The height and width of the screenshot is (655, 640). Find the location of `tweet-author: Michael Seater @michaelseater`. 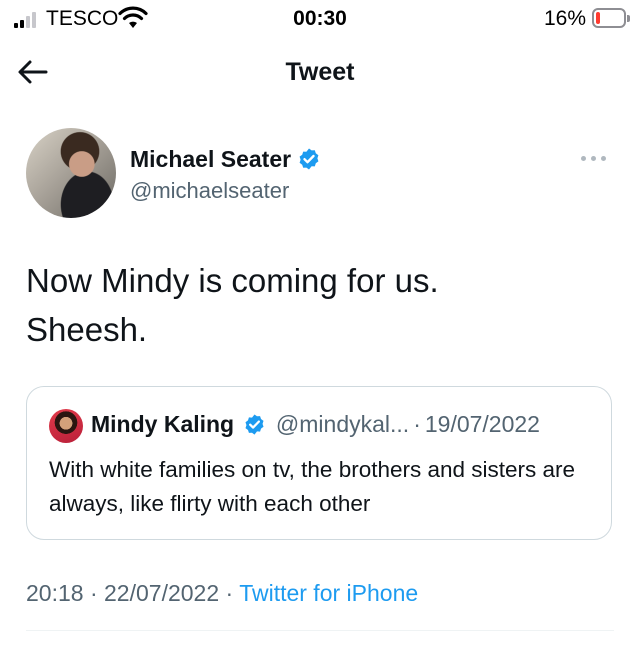

tweet-author: Michael Seater @michaelseater is located at coordinates (321, 174).